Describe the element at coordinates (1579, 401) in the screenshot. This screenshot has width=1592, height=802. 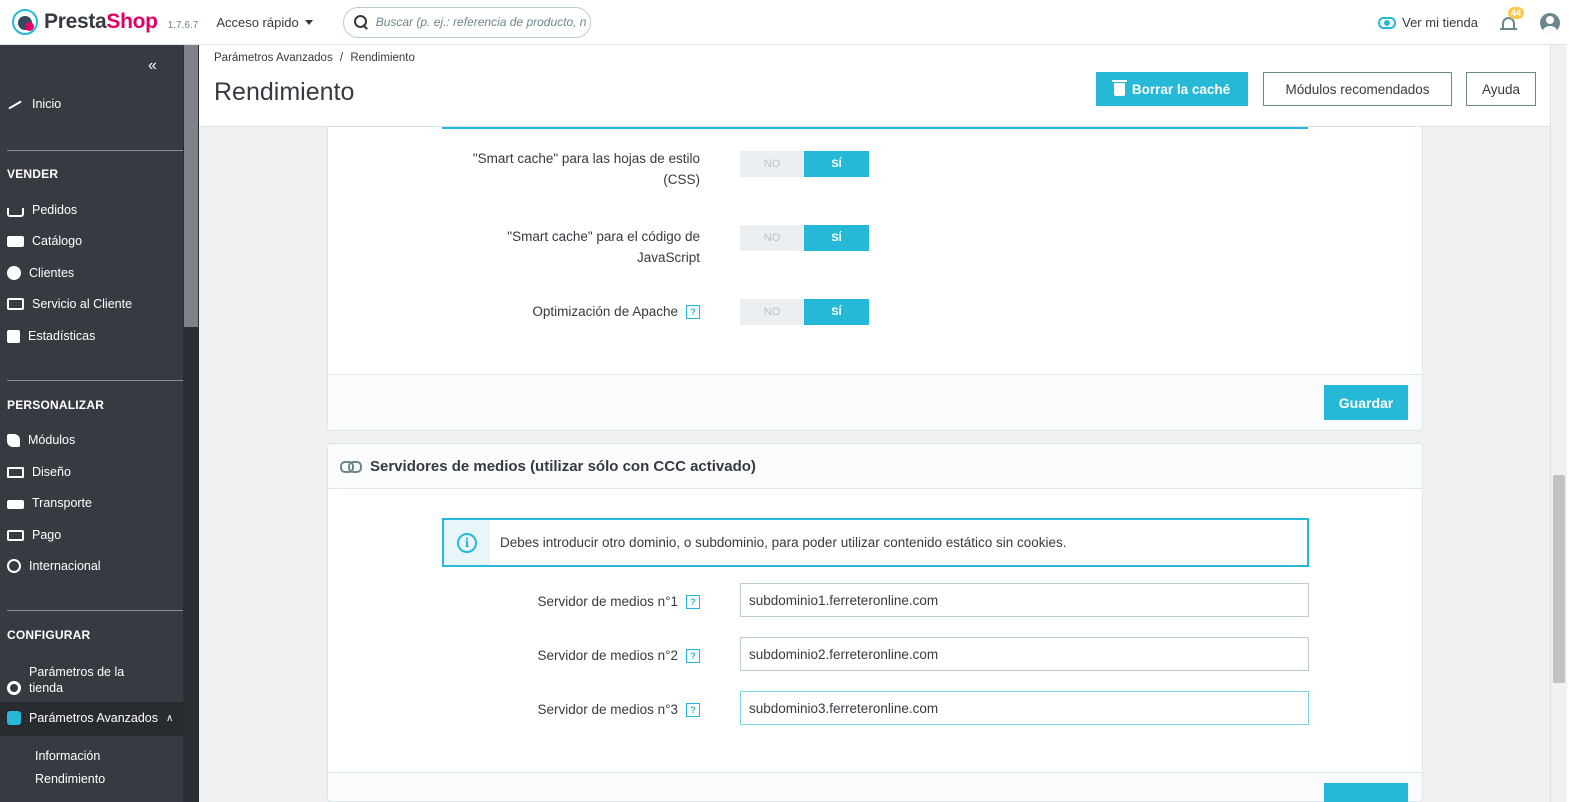
I see `window-edge` at that location.